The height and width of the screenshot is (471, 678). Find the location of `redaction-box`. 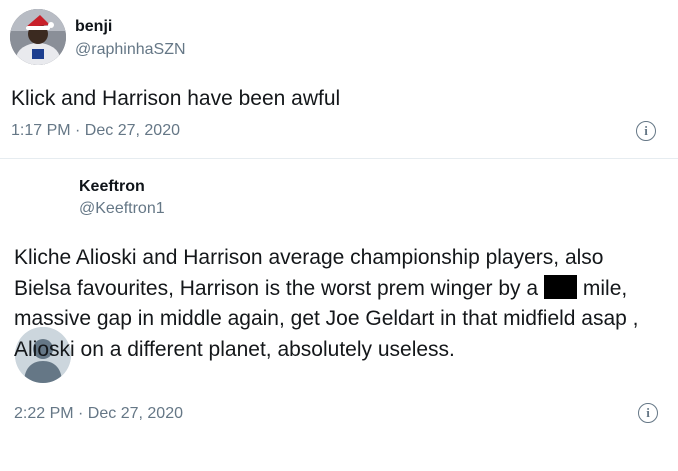

redaction-box is located at coordinates (560, 286).